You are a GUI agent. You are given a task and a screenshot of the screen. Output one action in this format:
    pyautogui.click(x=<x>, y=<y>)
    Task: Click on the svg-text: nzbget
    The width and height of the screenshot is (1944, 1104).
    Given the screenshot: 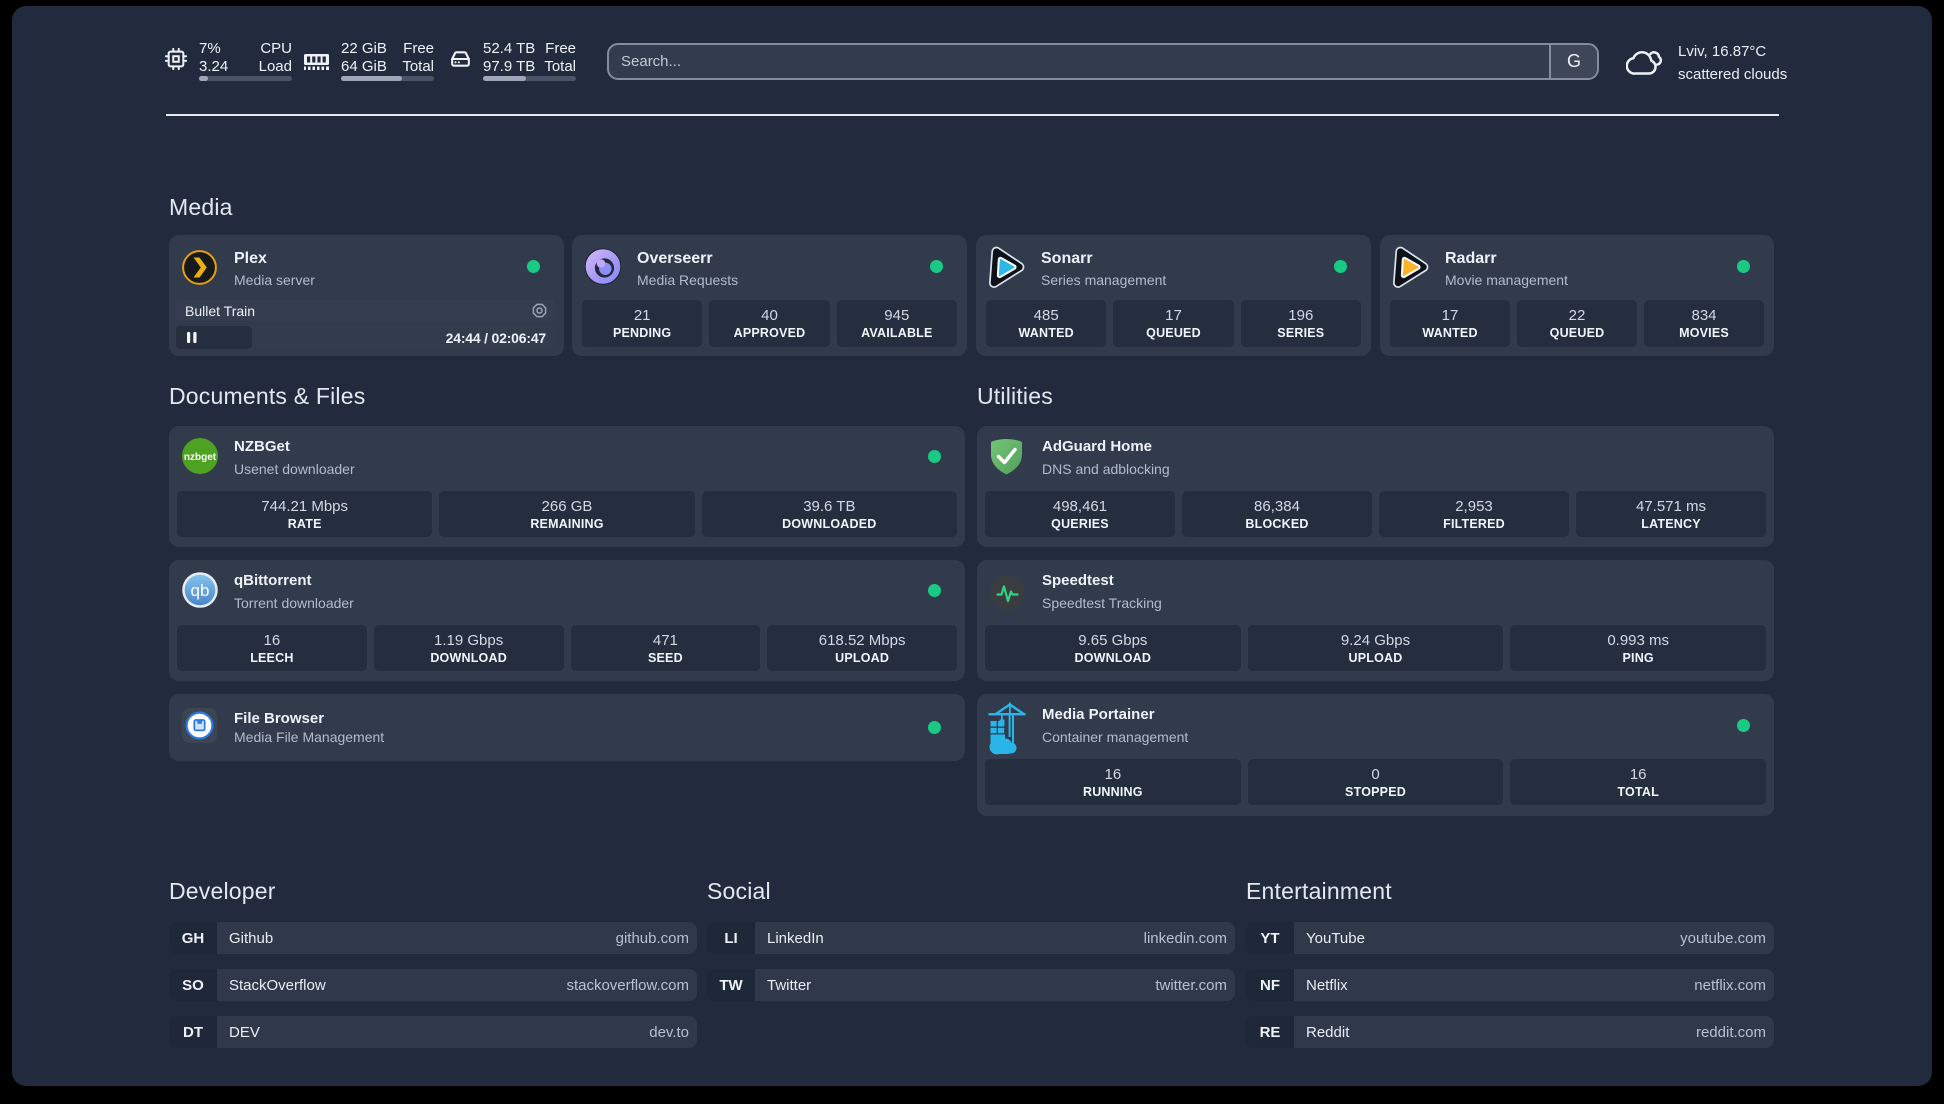 What is the action you would take?
    pyautogui.click(x=200, y=457)
    